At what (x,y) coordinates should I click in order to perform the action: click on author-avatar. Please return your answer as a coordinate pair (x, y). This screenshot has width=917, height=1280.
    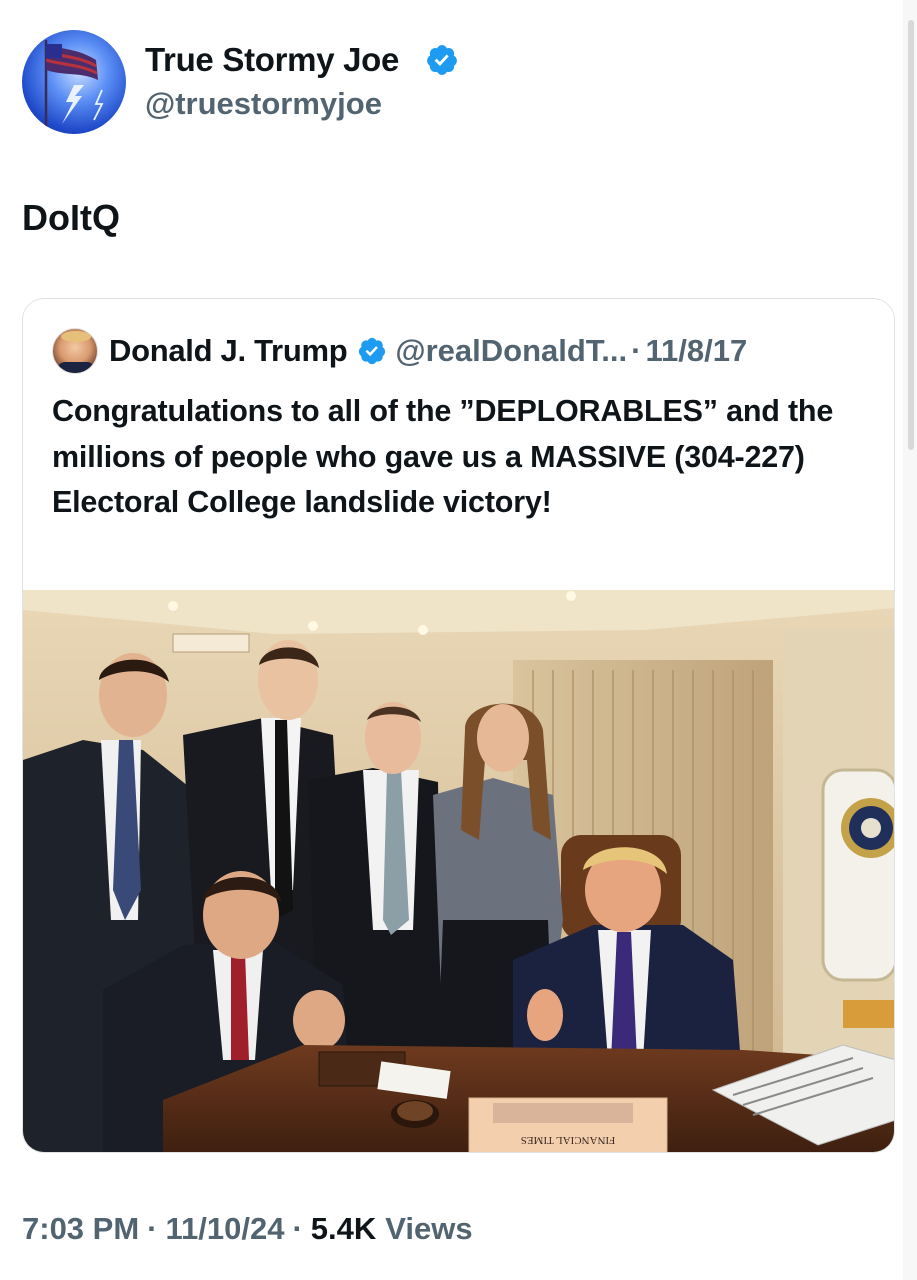
    Looking at the image, I should click on (74, 82).